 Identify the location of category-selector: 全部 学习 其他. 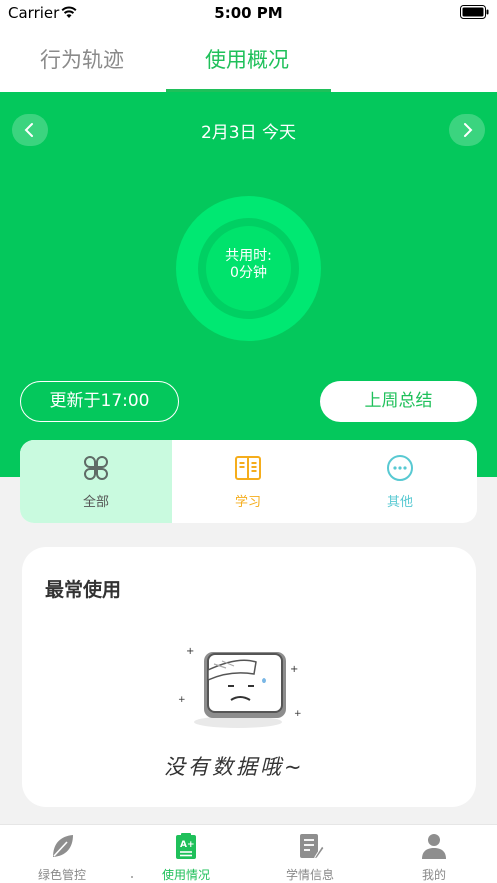
(248, 481).